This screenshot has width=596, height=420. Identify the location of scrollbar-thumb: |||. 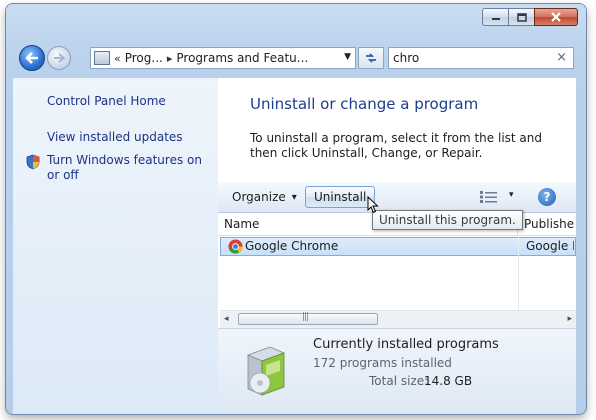
(308, 318).